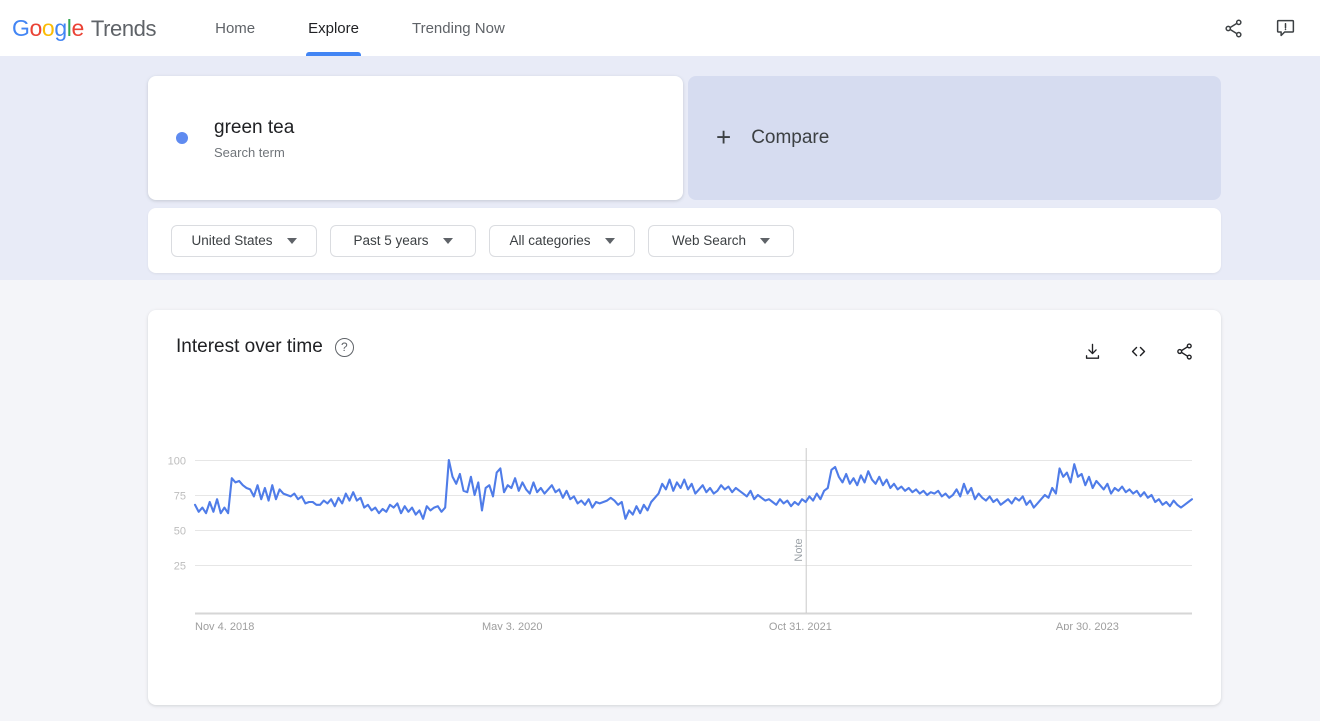 Image resolution: width=1320 pixels, height=721 pixels. Describe the element at coordinates (1184, 351) in the screenshot. I see `share-chart-icon` at that location.